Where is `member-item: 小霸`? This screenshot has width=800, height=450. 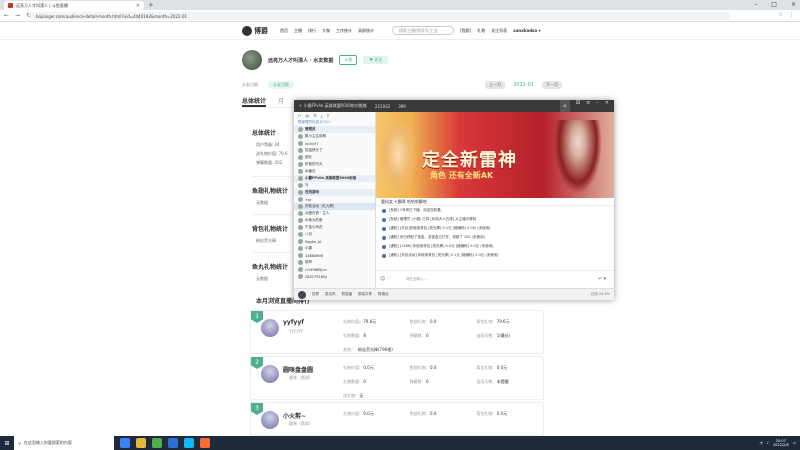
member-item: 小霸 is located at coordinates (334, 248).